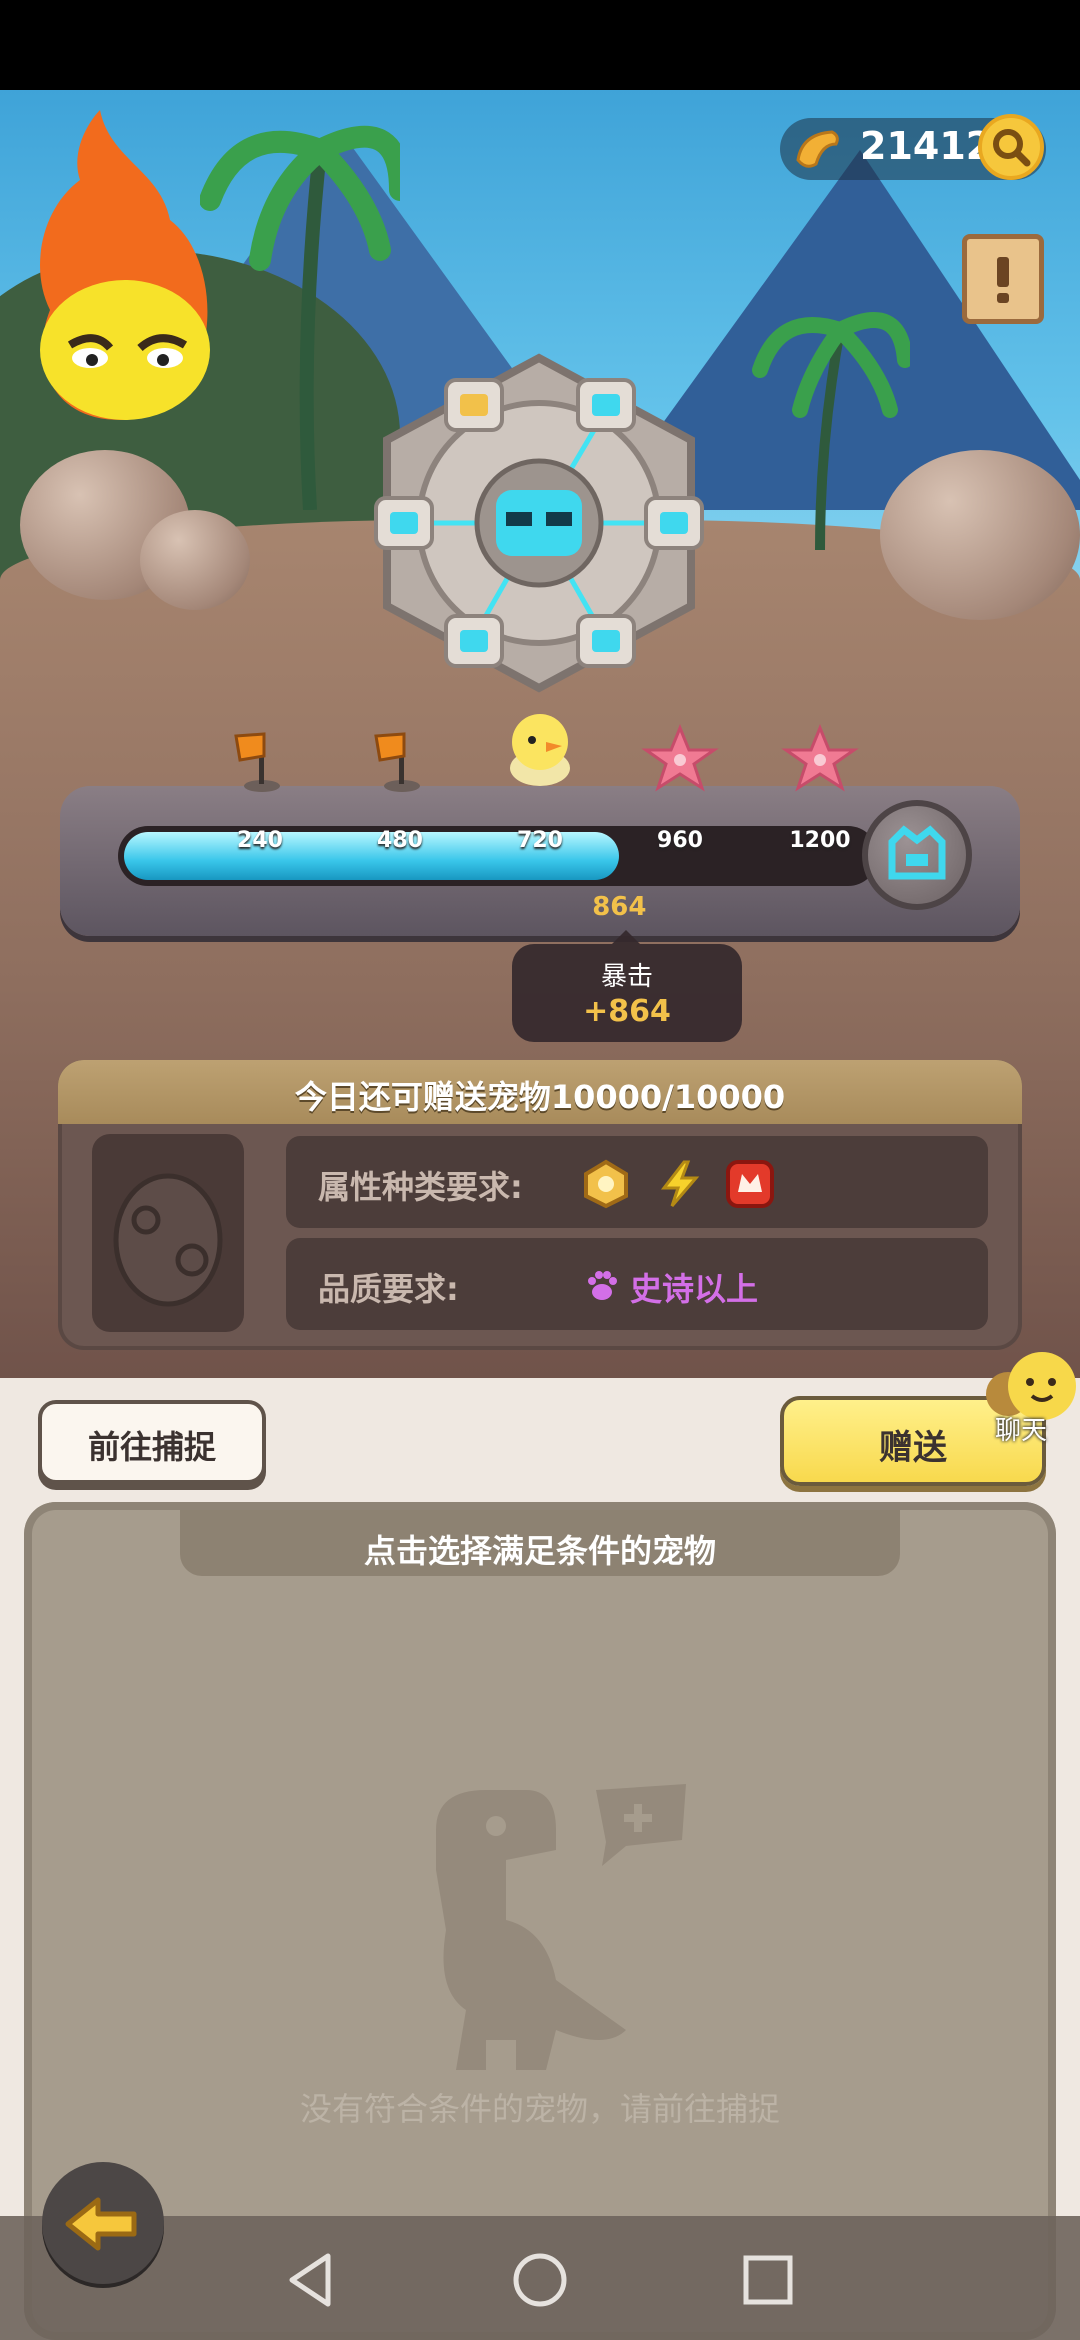 The width and height of the screenshot is (1080, 2340). What do you see at coordinates (400, 840) in the screenshot?
I see `progress-tick-label: 480` at bounding box center [400, 840].